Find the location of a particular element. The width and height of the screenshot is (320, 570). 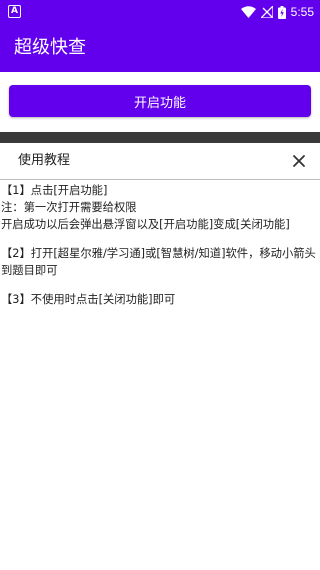

close-button is located at coordinates (299, 161).